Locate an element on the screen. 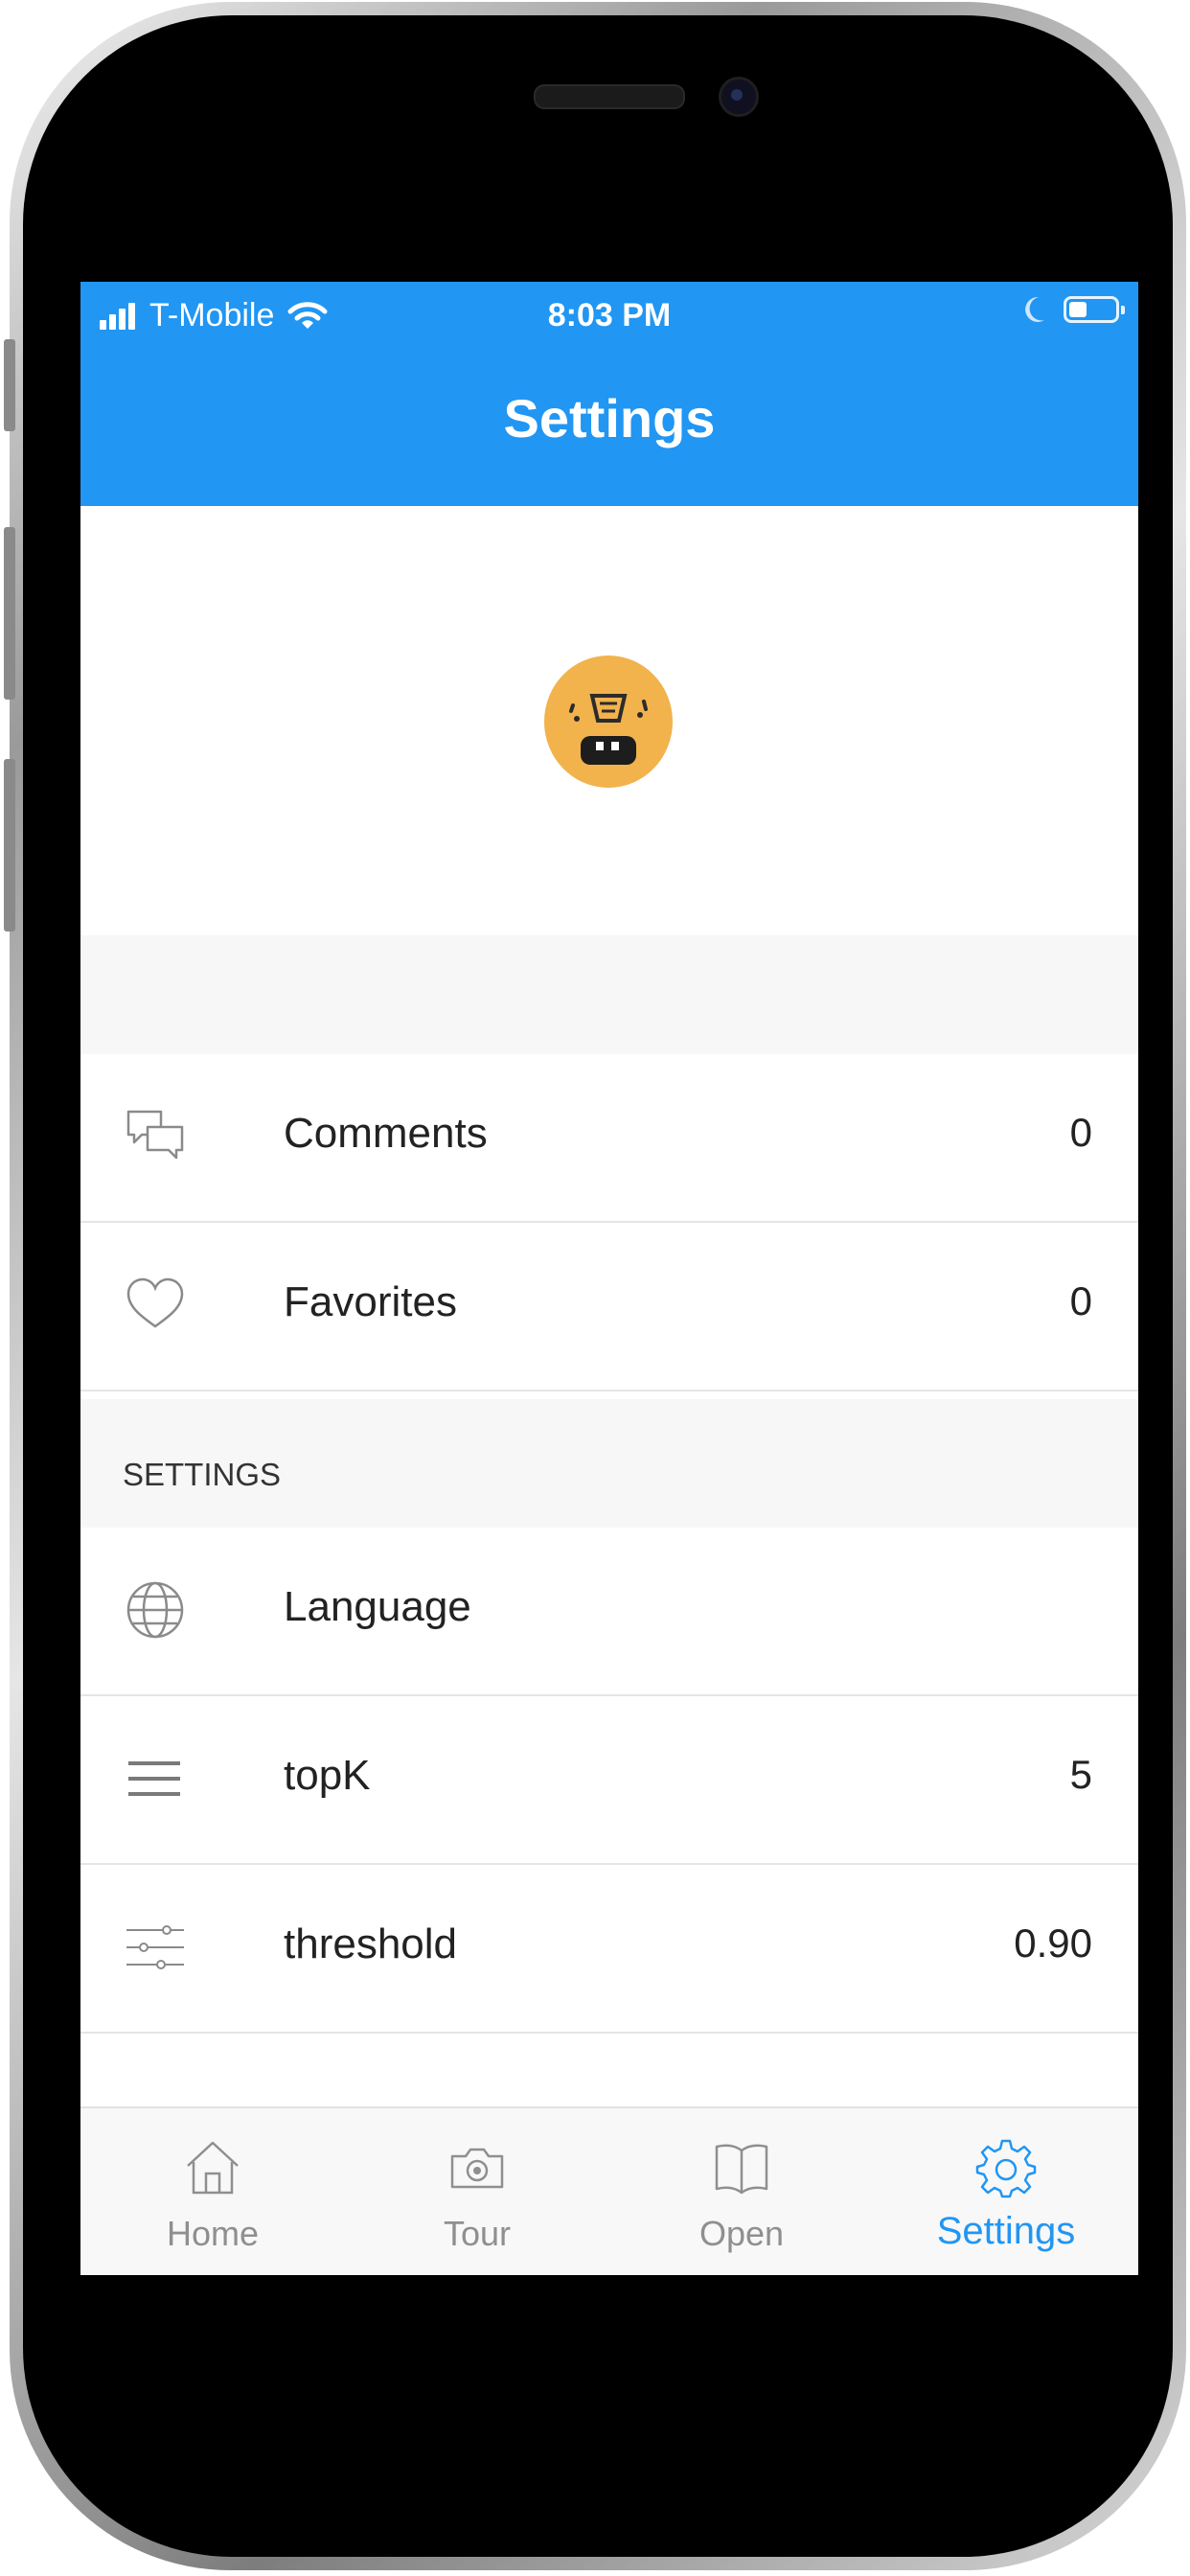 The image size is (1190, 2576). tab-bar: Home Tour Open Settings is located at coordinates (609, 2190).